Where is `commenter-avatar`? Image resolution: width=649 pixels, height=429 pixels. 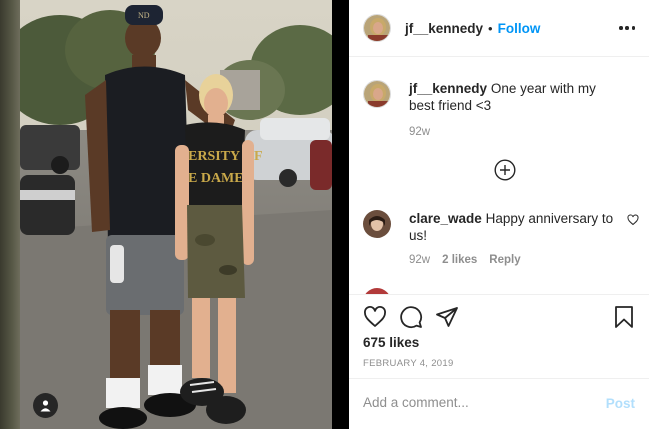 commenter-avatar is located at coordinates (377, 224).